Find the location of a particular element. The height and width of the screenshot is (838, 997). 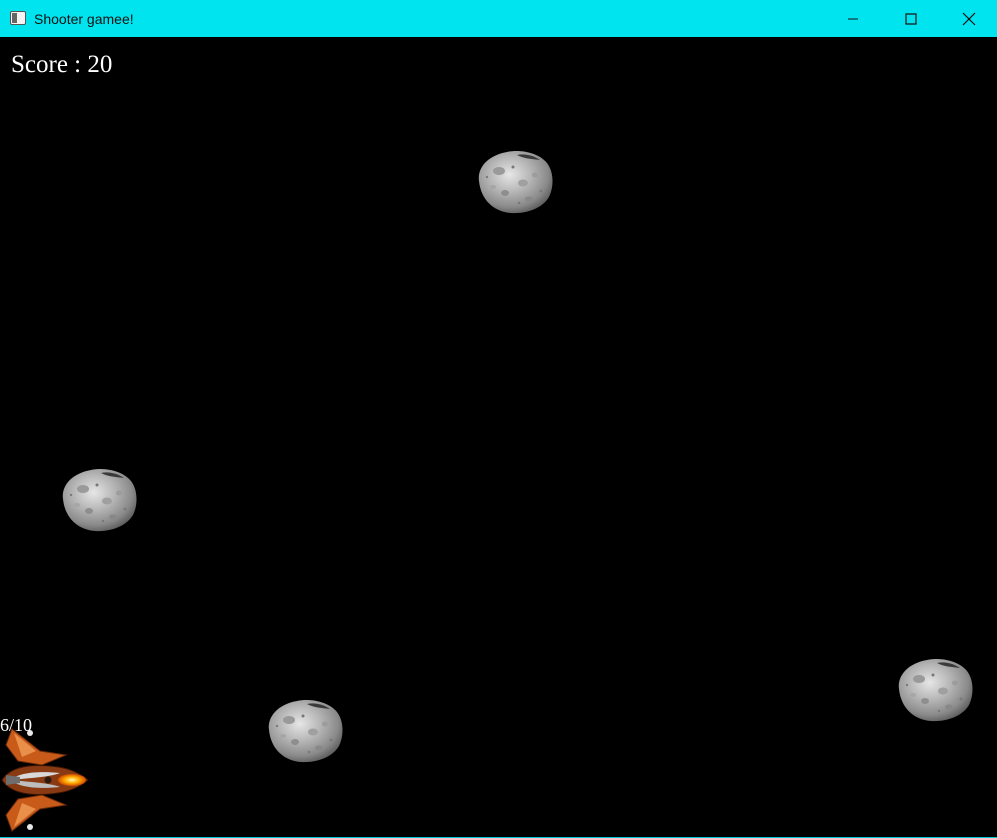

close-button is located at coordinates (968, 18).